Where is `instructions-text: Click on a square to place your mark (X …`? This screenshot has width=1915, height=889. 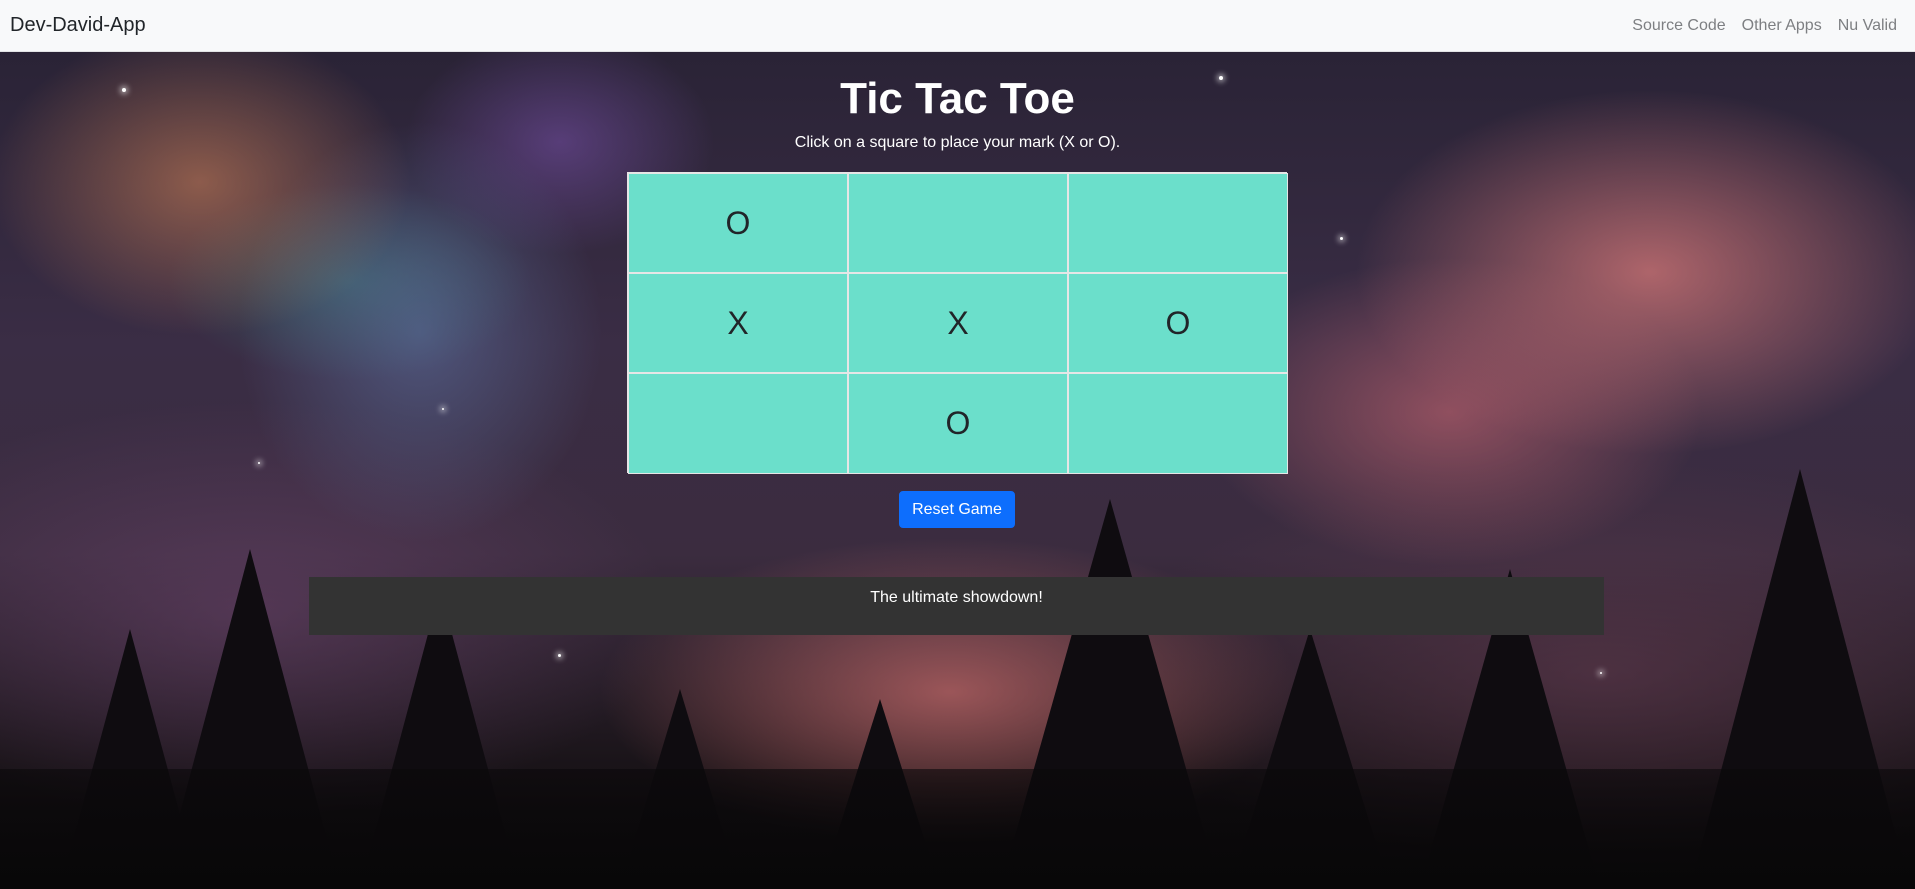
instructions-text: Click on a square to place your mark (X … is located at coordinates (957, 142).